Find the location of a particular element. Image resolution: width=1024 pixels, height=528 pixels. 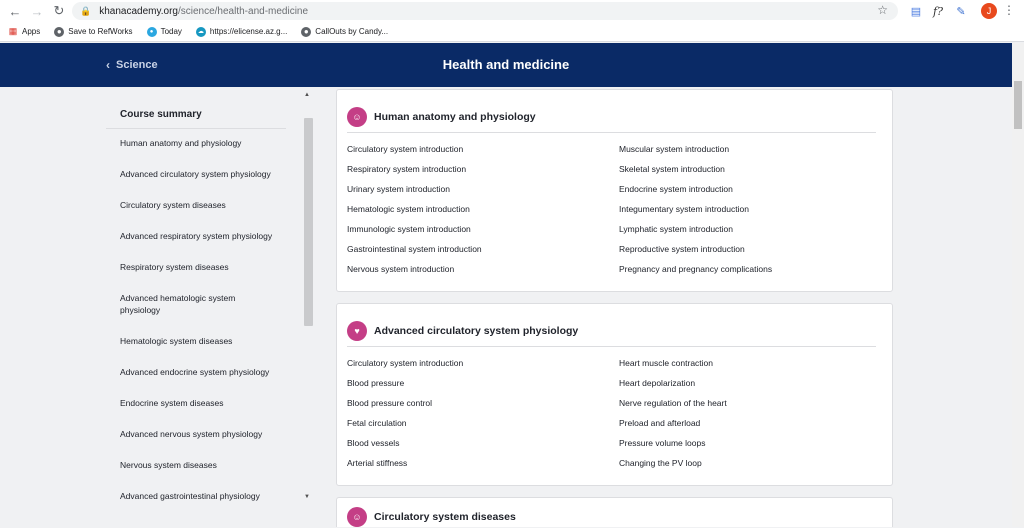

bookmark-apps: ▦ Apps is located at coordinates (24, 31).